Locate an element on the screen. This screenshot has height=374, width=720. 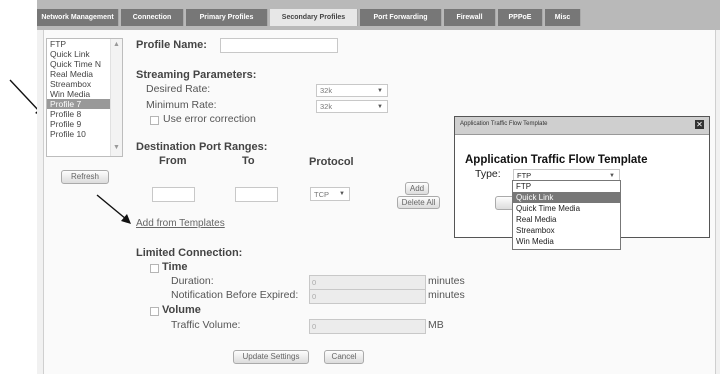
minimum-rate-select: 32k ▼ is located at coordinates (352, 106).